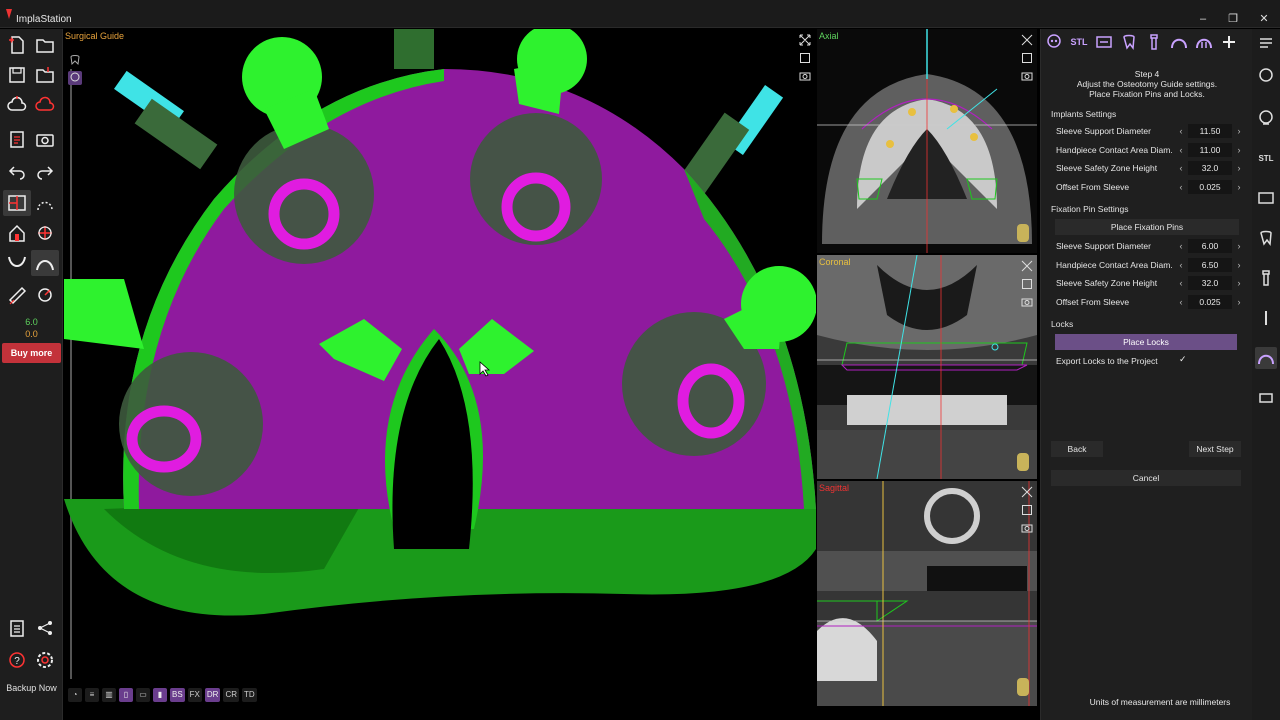 The image size is (1280, 720). Describe the element at coordinates (1027, 492) in the screenshot. I see `sagittal-maximize-icon` at that location.